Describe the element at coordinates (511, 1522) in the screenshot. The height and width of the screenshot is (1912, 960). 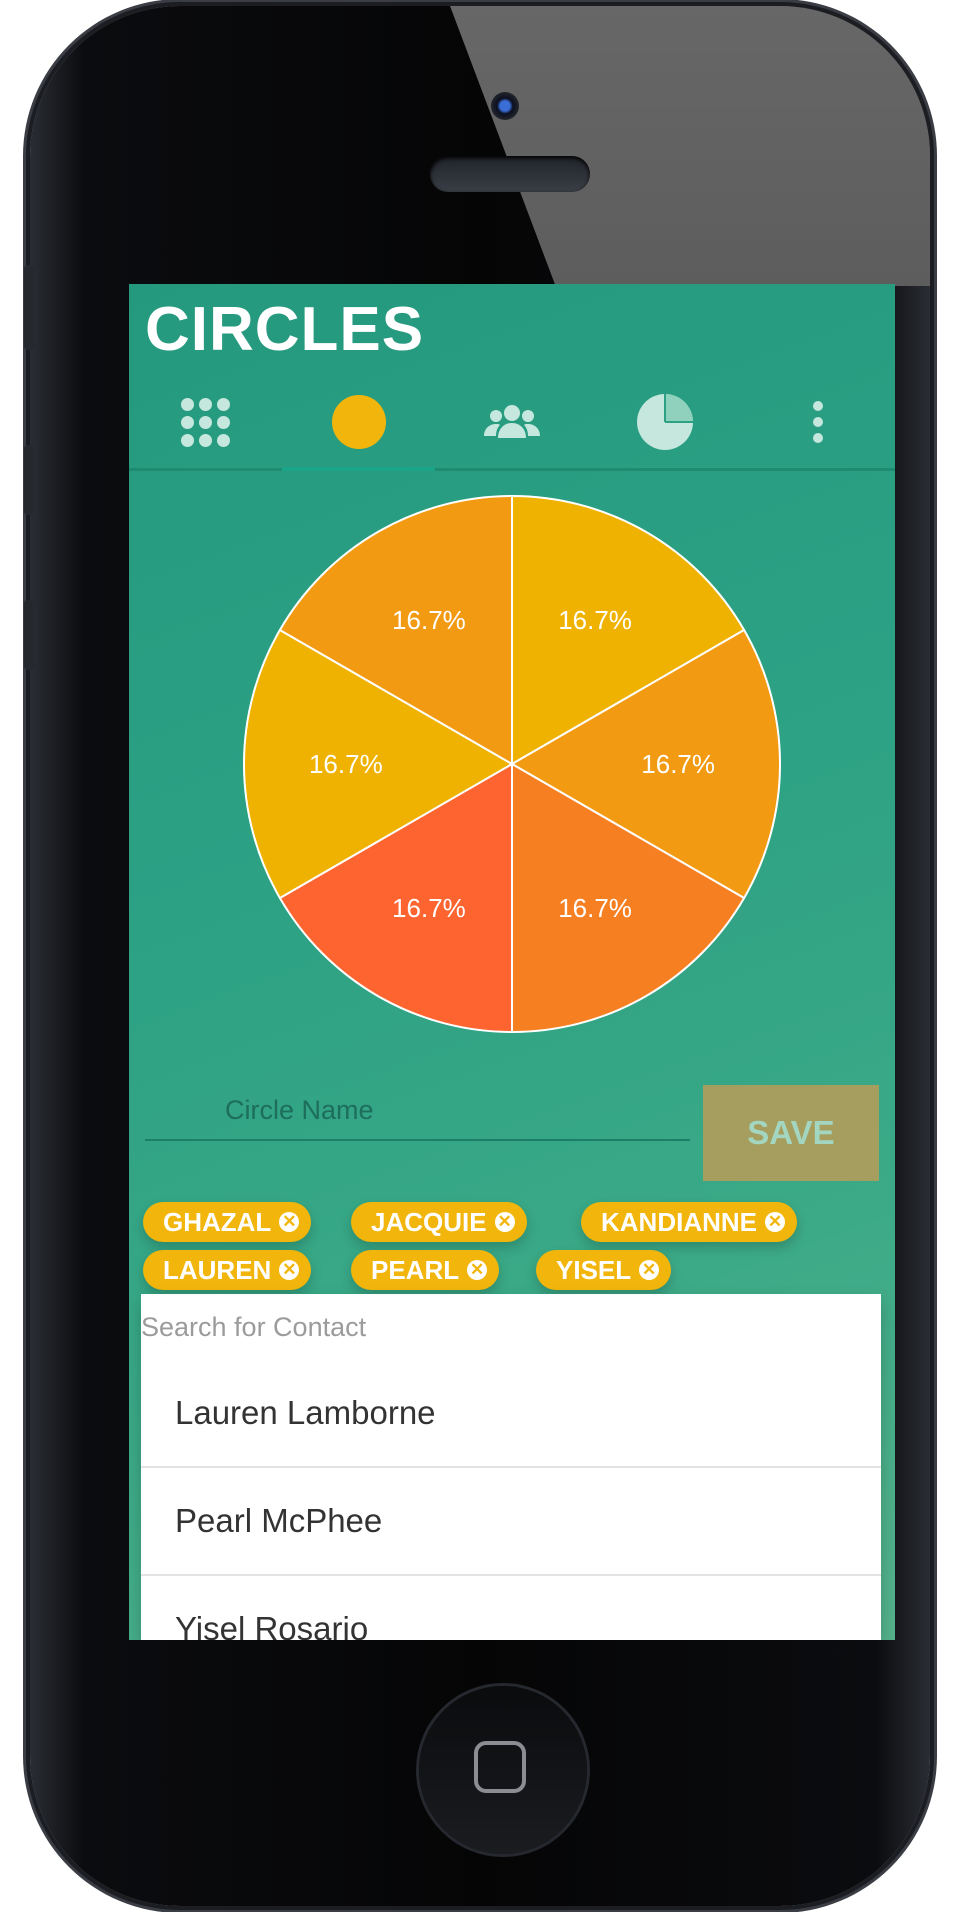
I see `contact-item: Pearl McPhee` at that location.